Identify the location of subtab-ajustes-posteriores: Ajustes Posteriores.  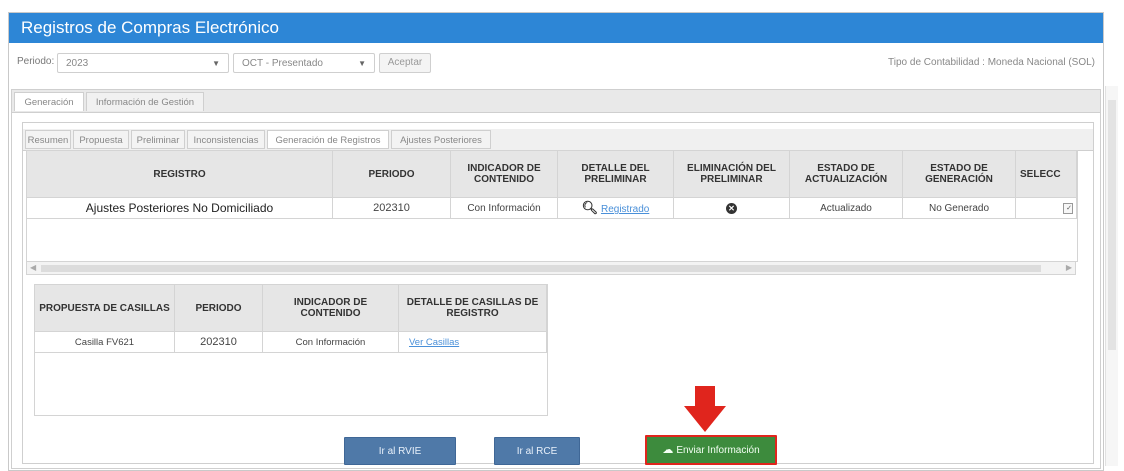
(441, 139).